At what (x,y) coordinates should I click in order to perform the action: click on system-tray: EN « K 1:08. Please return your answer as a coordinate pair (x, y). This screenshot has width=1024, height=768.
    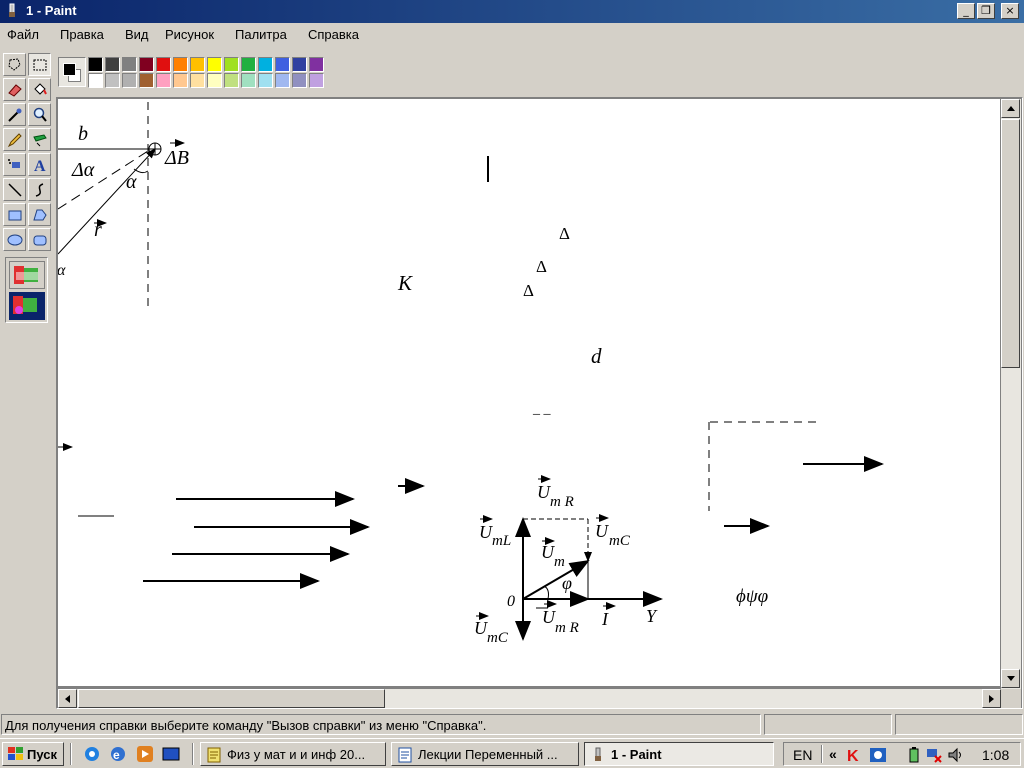
    Looking at the image, I should click on (902, 754).